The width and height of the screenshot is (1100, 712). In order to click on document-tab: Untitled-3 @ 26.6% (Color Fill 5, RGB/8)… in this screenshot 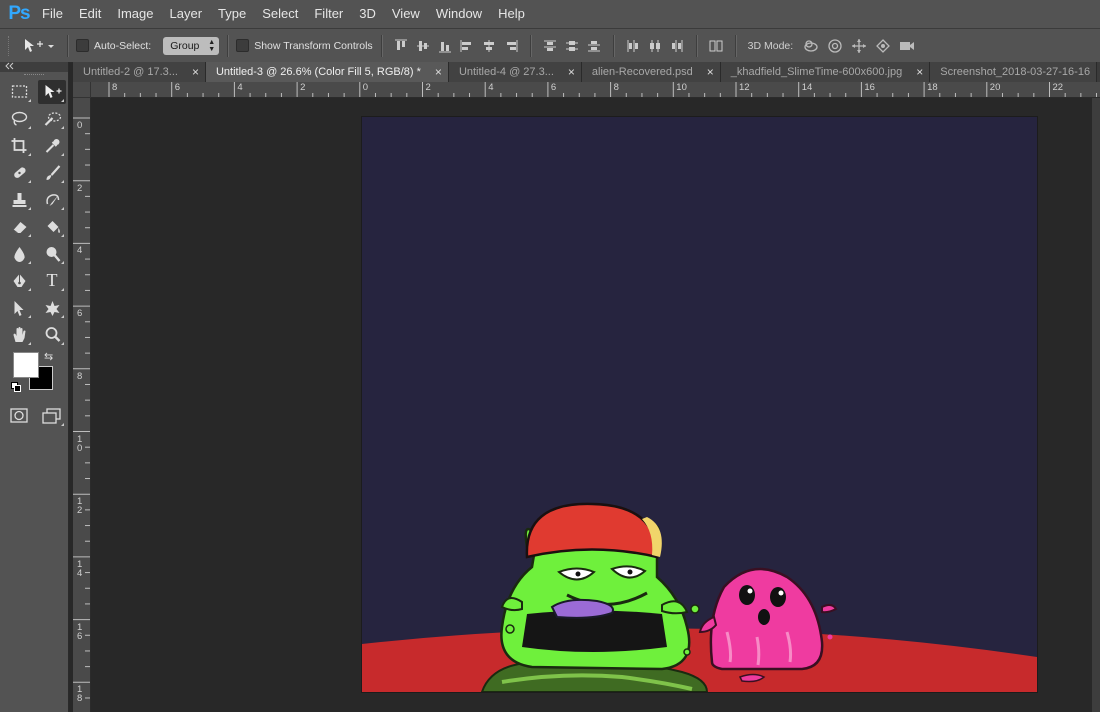, I will do `click(327, 72)`.